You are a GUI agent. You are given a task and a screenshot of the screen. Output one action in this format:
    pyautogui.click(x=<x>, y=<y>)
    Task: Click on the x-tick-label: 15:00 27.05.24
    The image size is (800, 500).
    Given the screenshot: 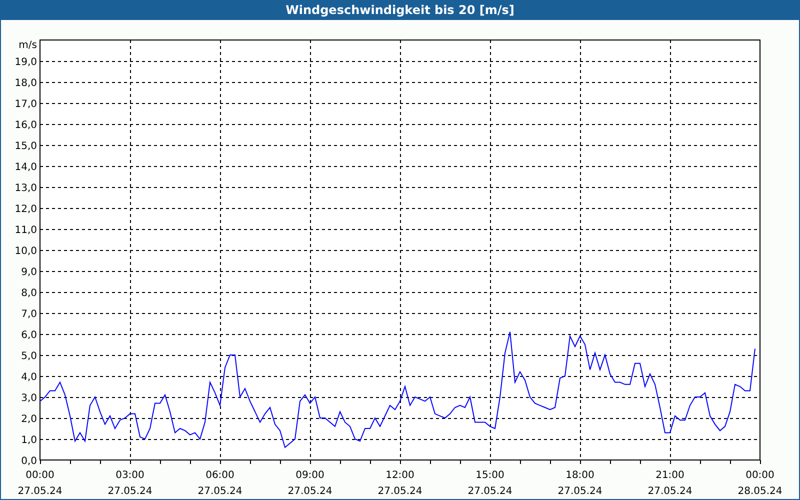 What is the action you would take?
    pyautogui.click(x=490, y=483)
    